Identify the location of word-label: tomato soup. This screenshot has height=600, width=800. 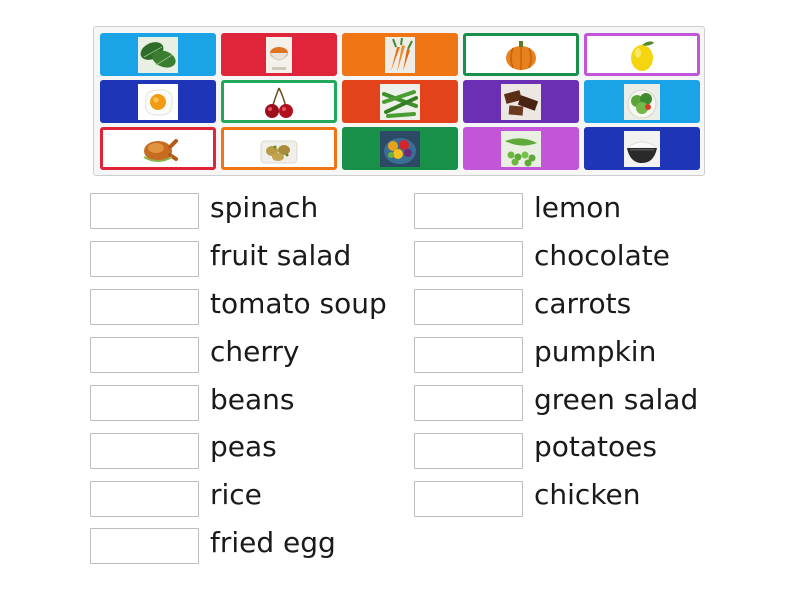
(298, 303).